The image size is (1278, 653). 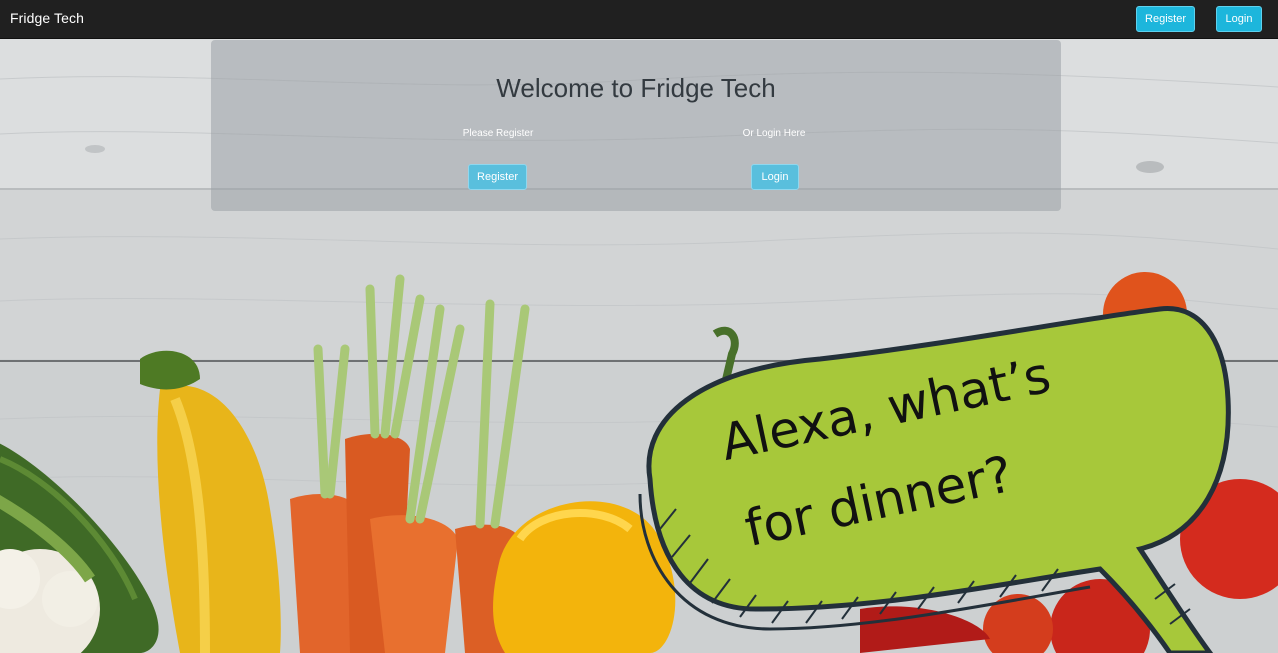 What do you see at coordinates (774, 133) in the screenshot?
I see `login-prompt: Or Login Here` at bounding box center [774, 133].